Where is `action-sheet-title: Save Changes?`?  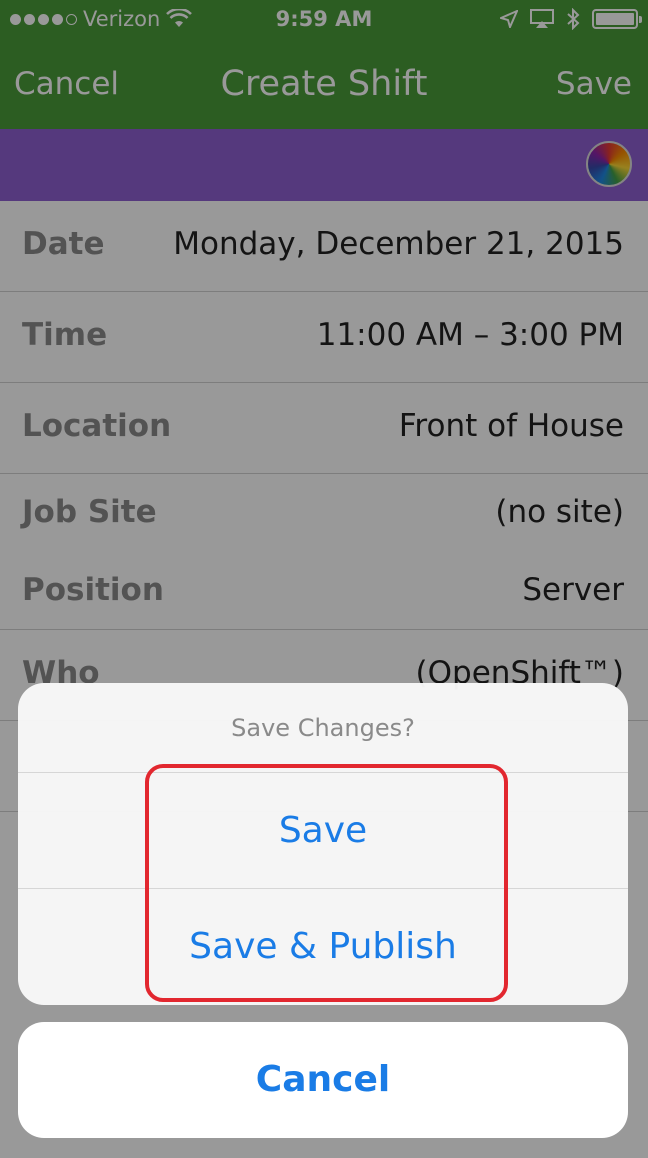 action-sheet-title: Save Changes? is located at coordinates (323, 728).